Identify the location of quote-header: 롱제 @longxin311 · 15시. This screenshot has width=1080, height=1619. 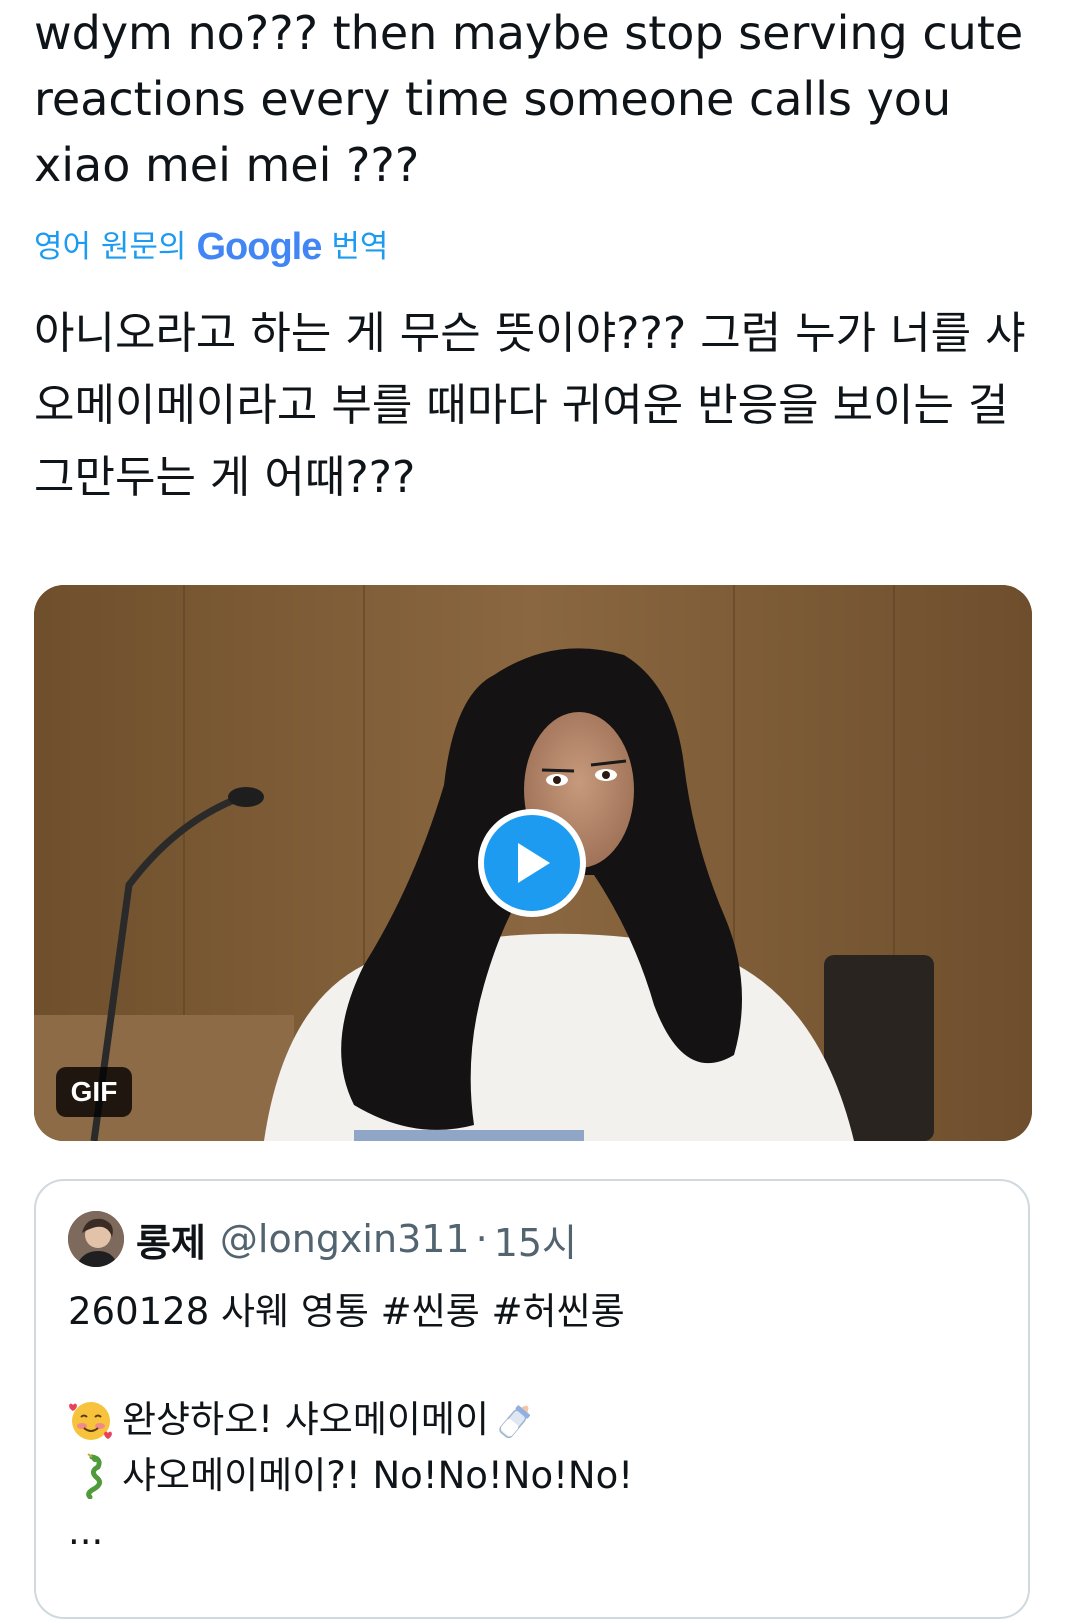
(322, 1239).